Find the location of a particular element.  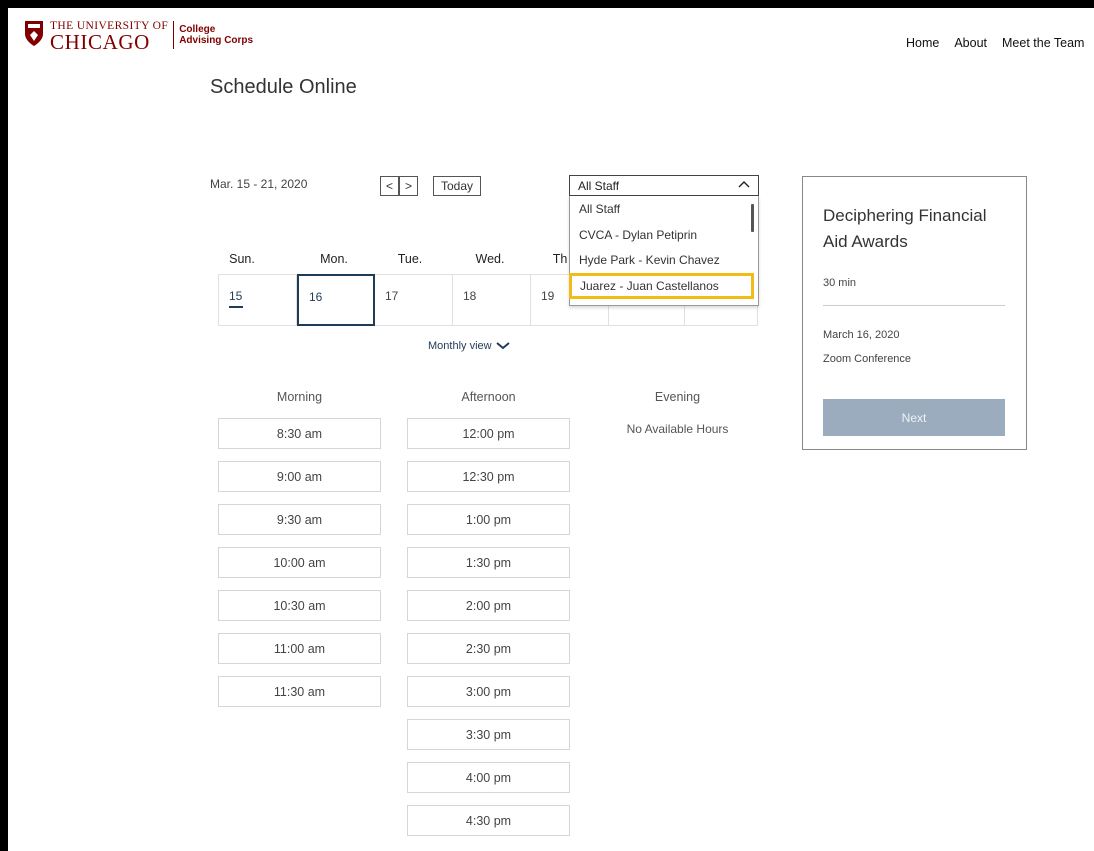

date-range-label: Mar. 15 - 21, 2020 is located at coordinates (259, 184).